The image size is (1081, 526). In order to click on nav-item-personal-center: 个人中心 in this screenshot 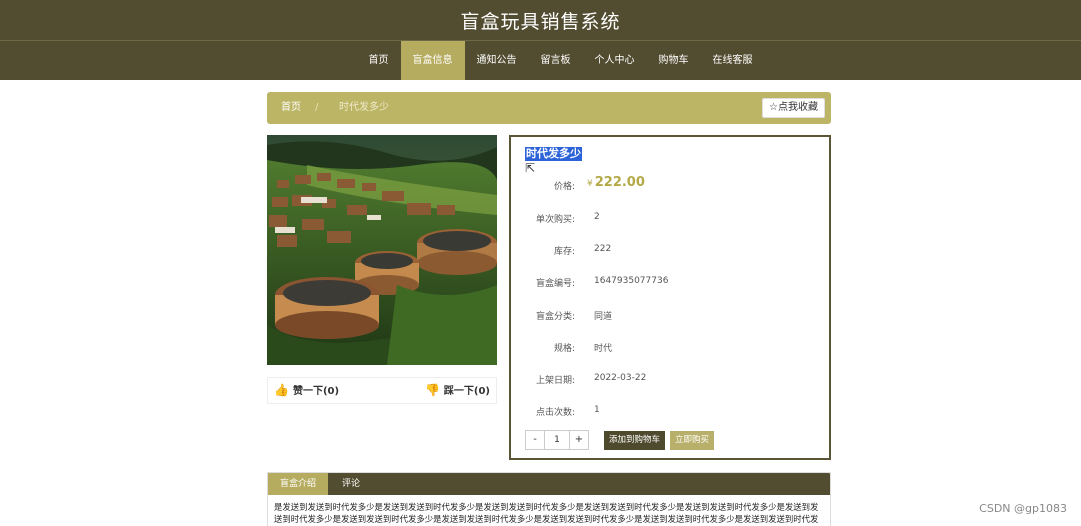, I will do `click(615, 60)`.